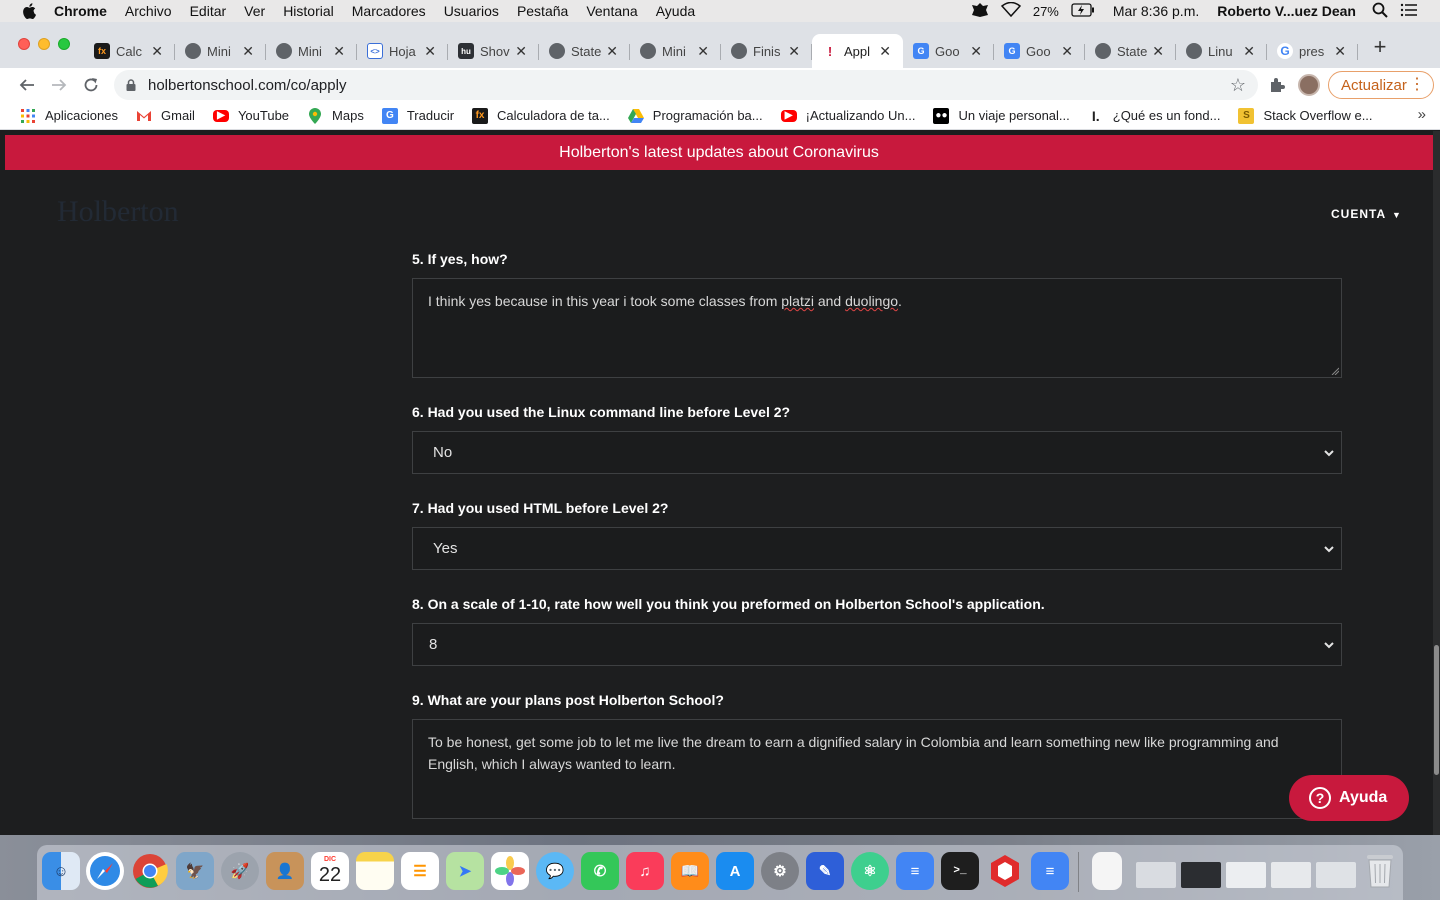 This screenshot has height=900, width=1440. What do you see at coordinates (980, 11) in the screenshot?
I see `status-app-icon` at bounding box center [980, 11].